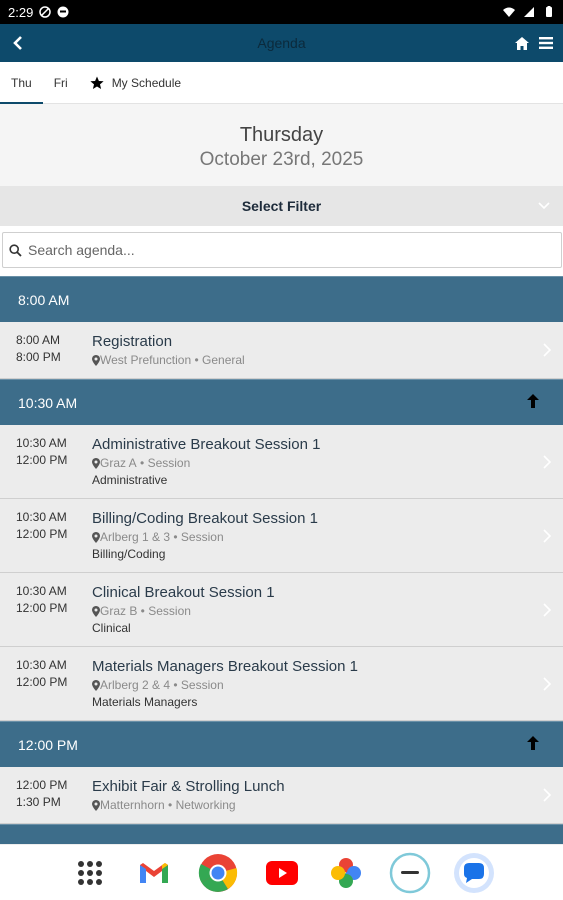  Describe the element at coordinates (48, 402) in the screenshot. I see `group-time: 10:30 AM` at that location.